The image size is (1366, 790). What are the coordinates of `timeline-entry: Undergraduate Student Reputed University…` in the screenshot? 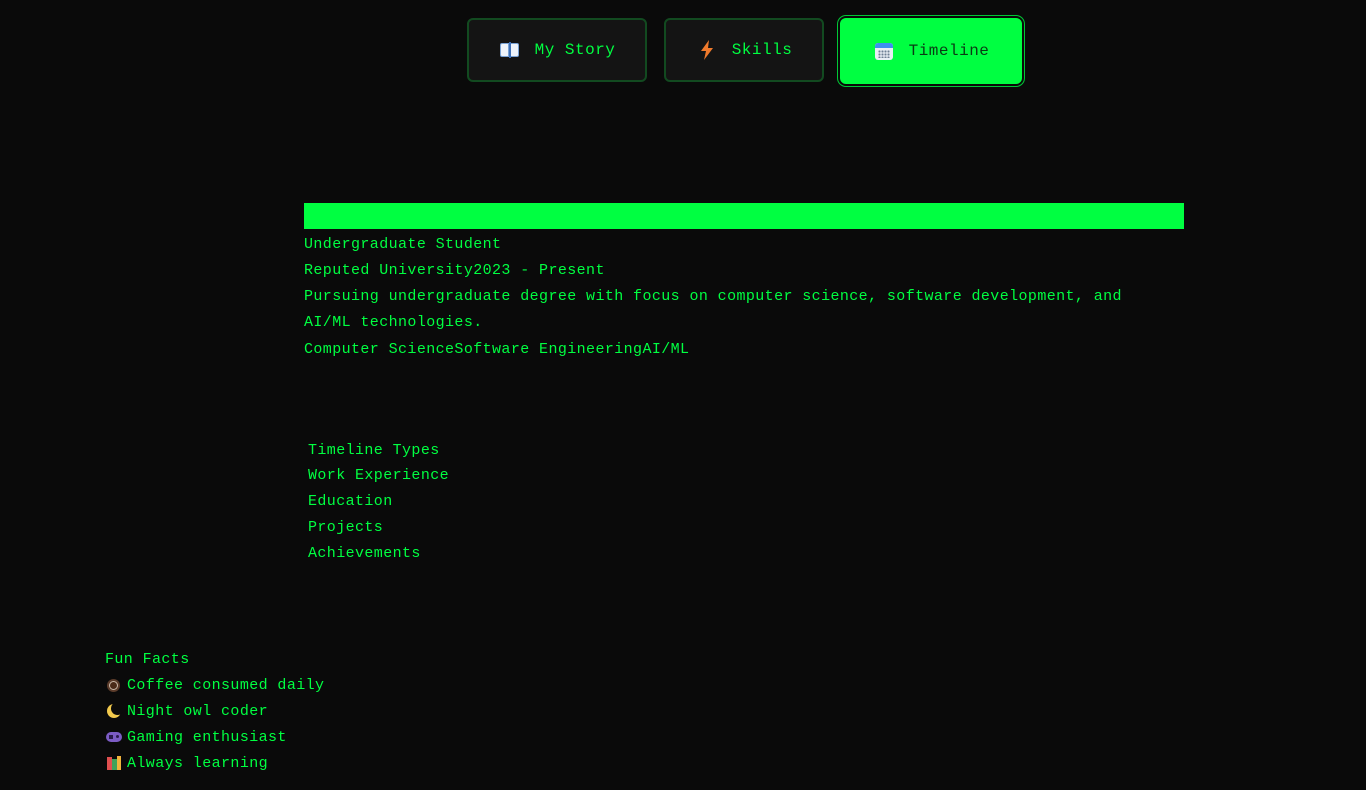 It's located at (744, 283).